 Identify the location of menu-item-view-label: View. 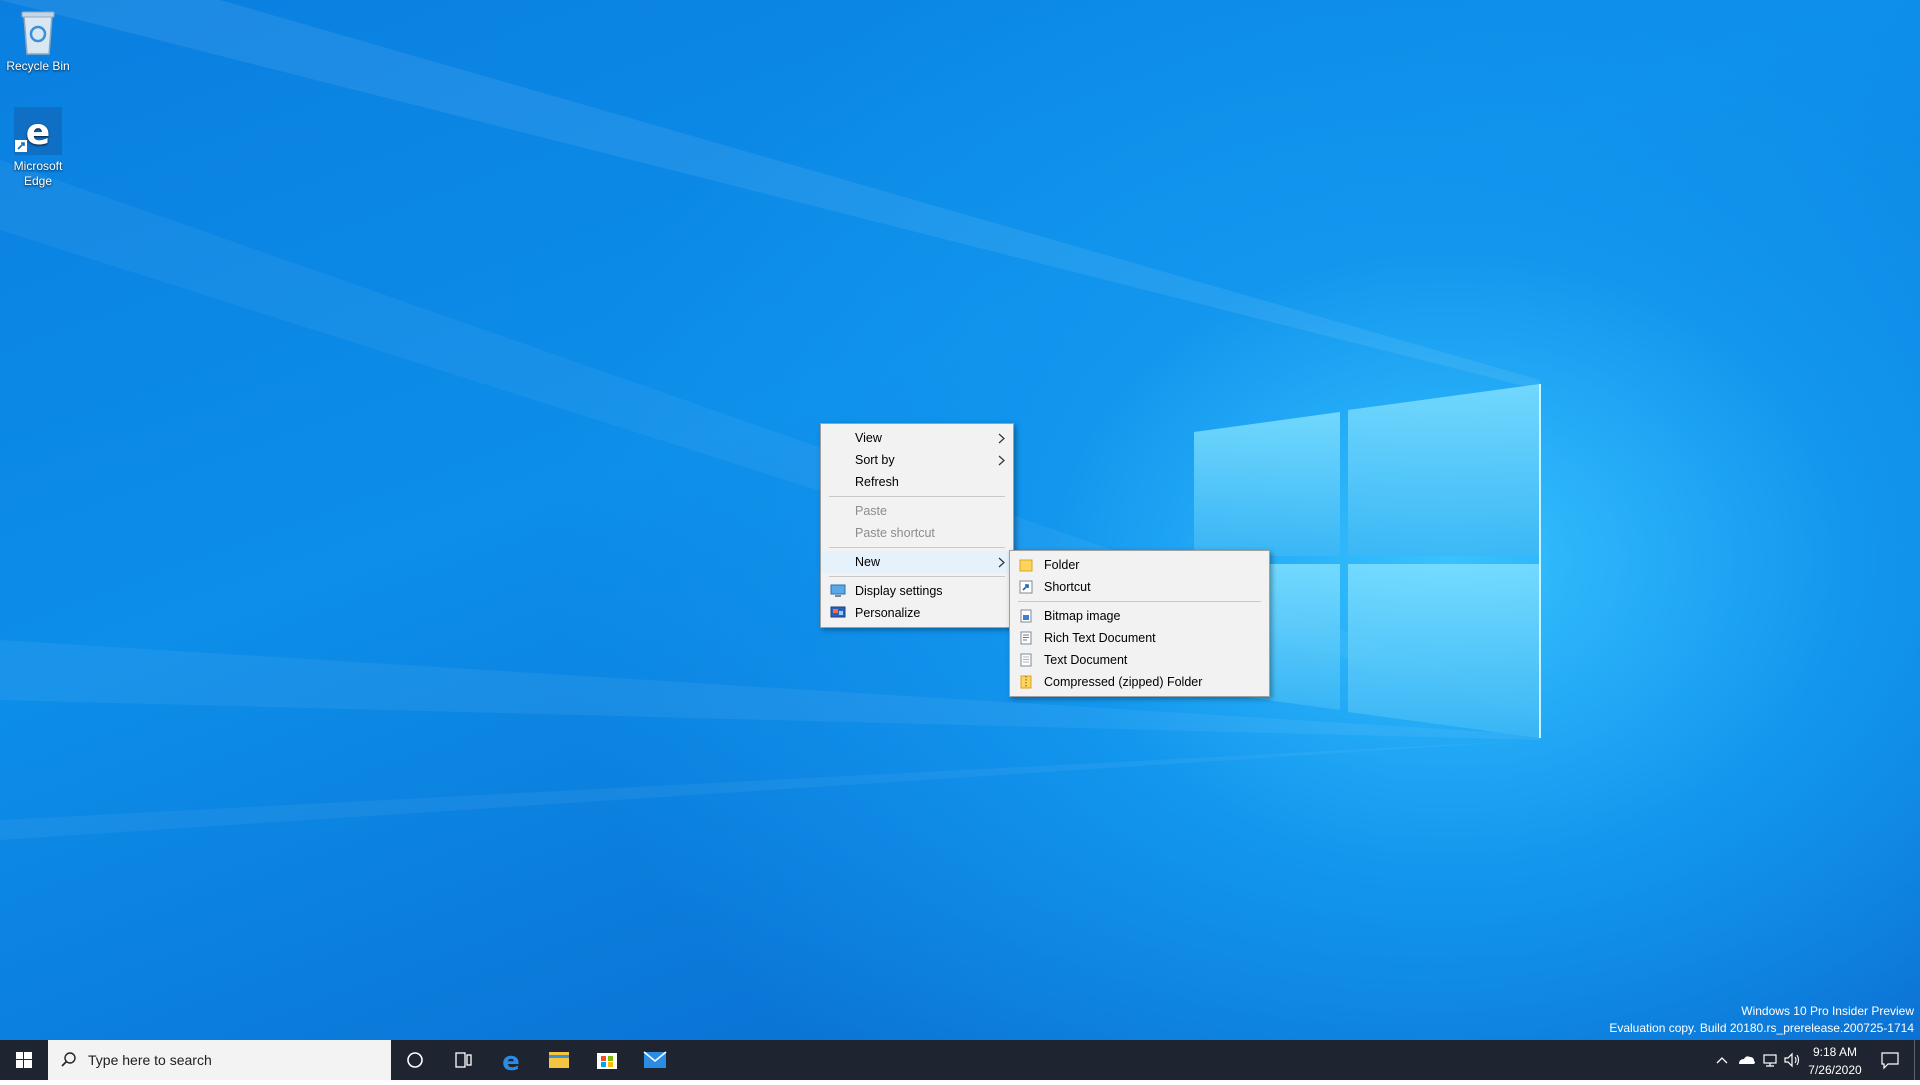
(868, 438).